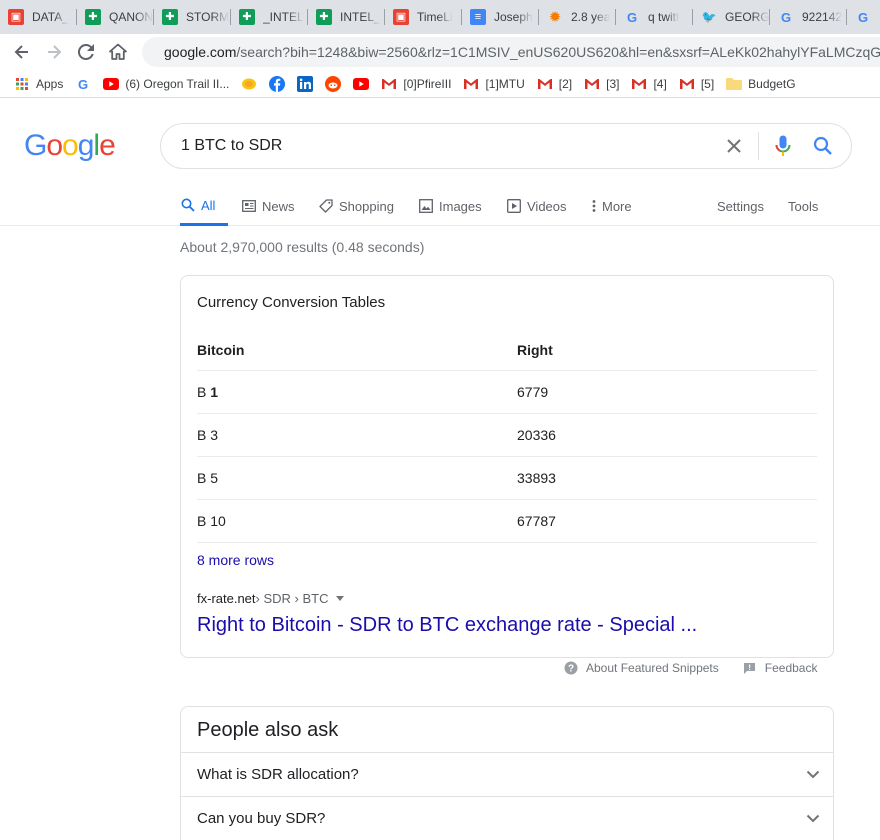  I want to click on back-button, so click(22, 52).